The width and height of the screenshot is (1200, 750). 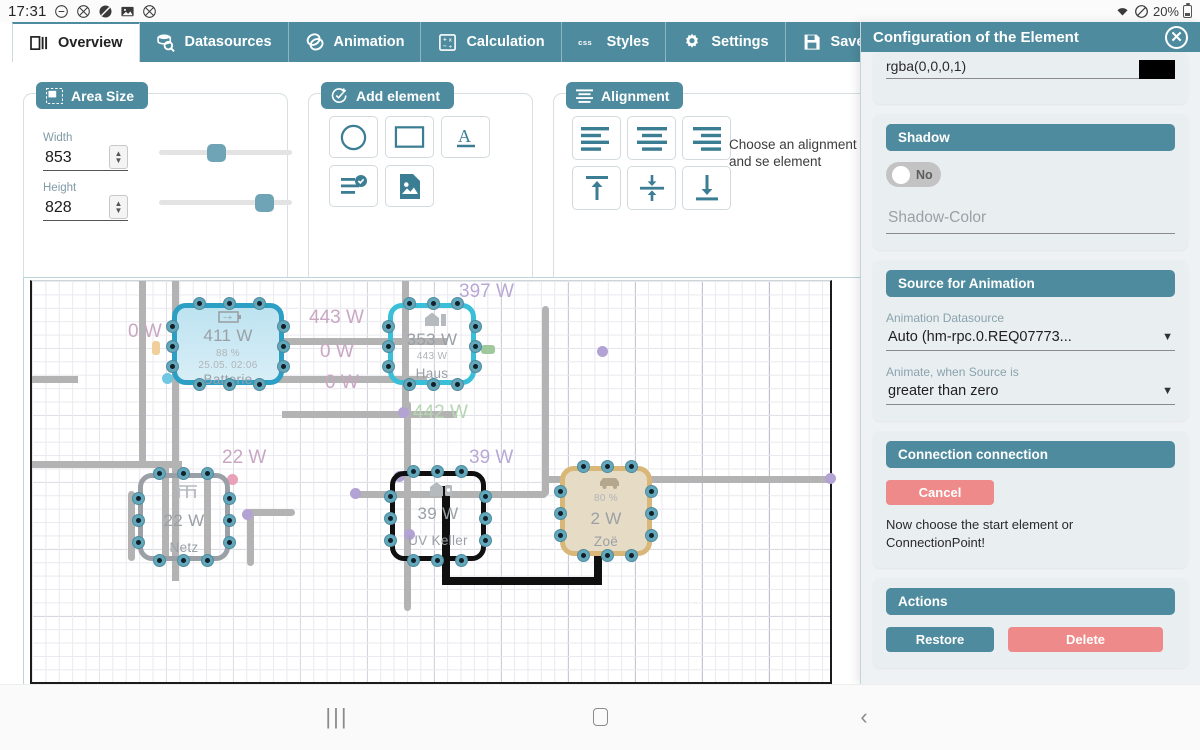 What do you see at coordinates (596, 188) in the screenshot?
I see `align-top-button` at bounding box center [596, 188].